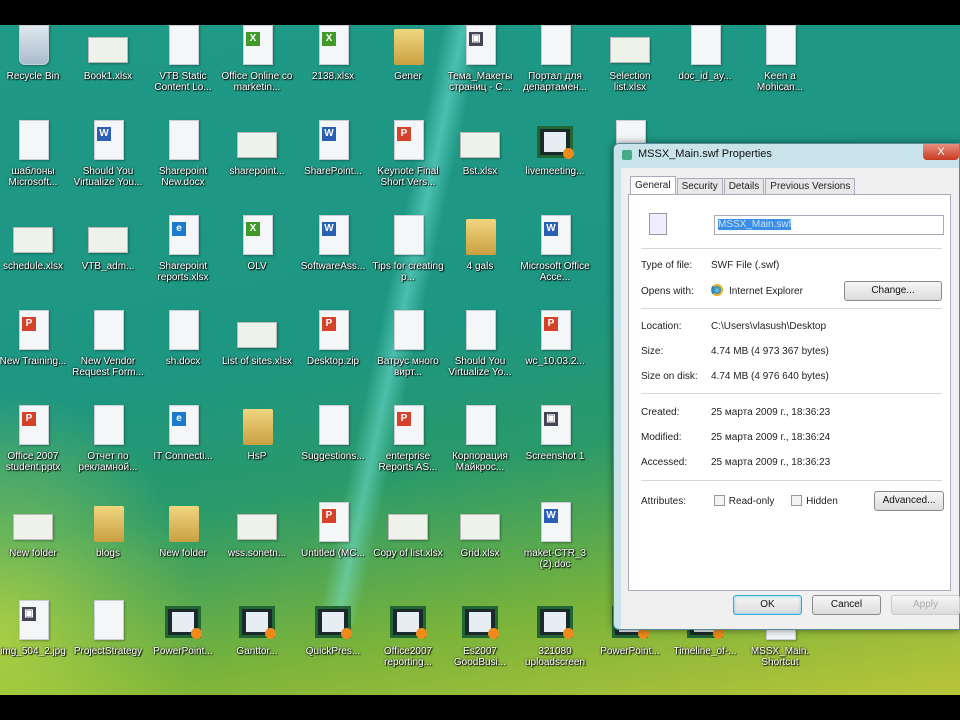 The width and height of the screenshot is (960, 720). I want to click on close-button: X, so click(941, 152).